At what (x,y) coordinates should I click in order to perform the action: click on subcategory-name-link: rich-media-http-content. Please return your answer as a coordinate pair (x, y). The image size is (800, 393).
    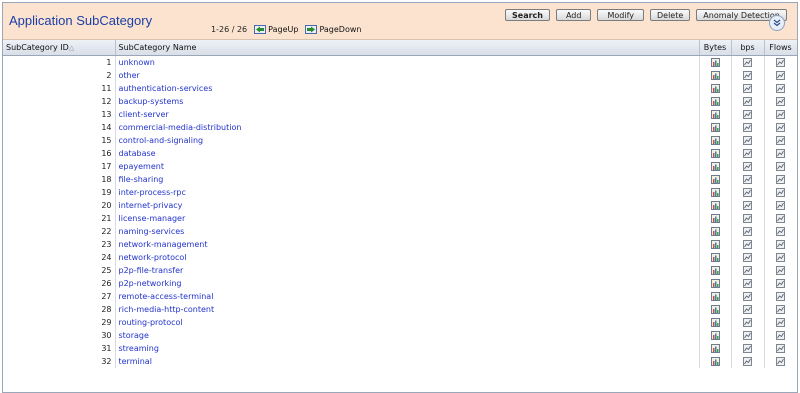
    Looking at the image, I should click on (407, 309).